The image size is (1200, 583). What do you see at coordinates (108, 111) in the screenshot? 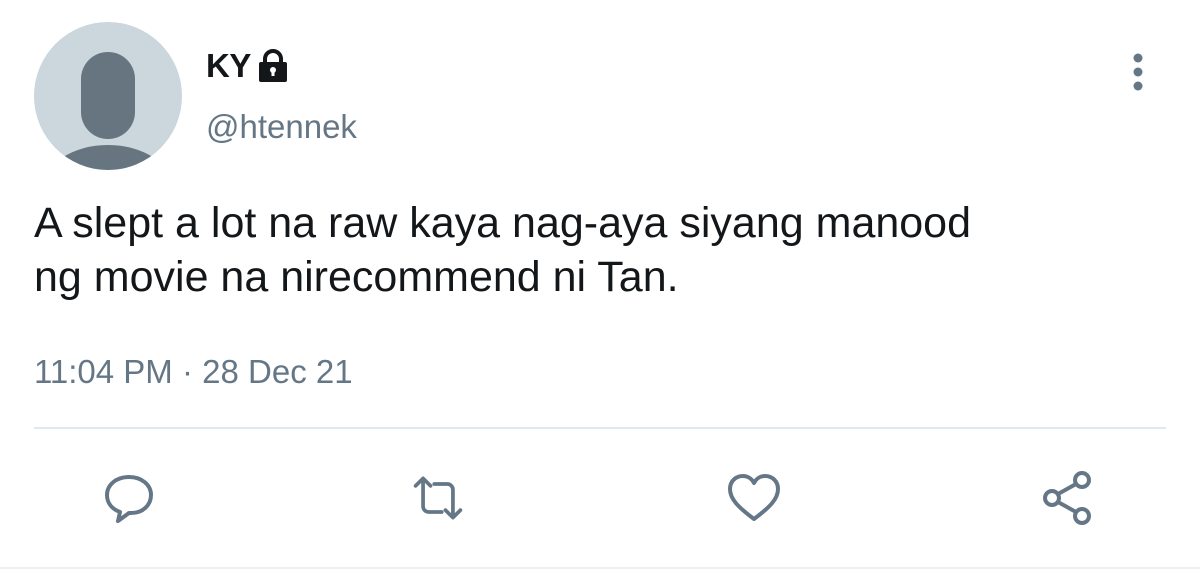
I see `default-avatar-icon` at bounding box center [108, 111].